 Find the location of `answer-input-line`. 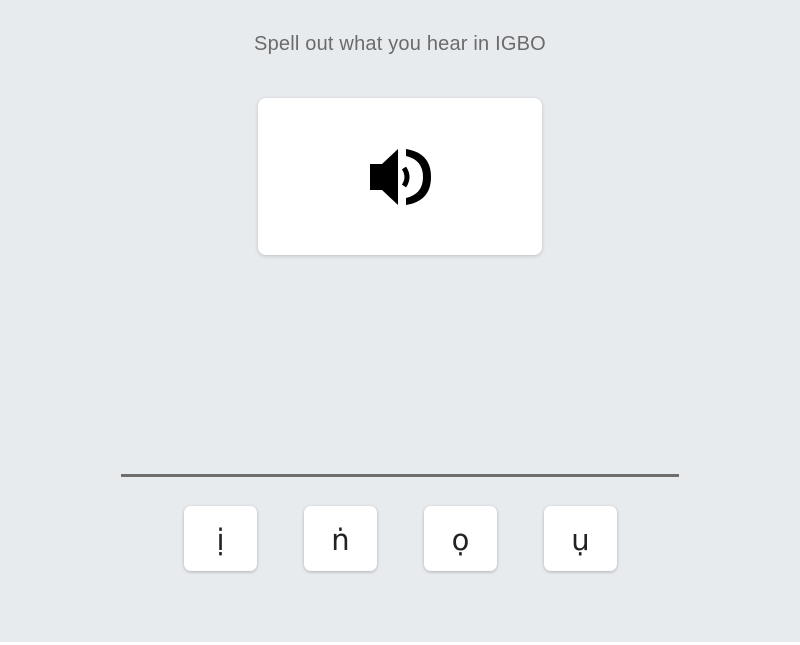

answer-input-line is located at coordinates (400, 475).